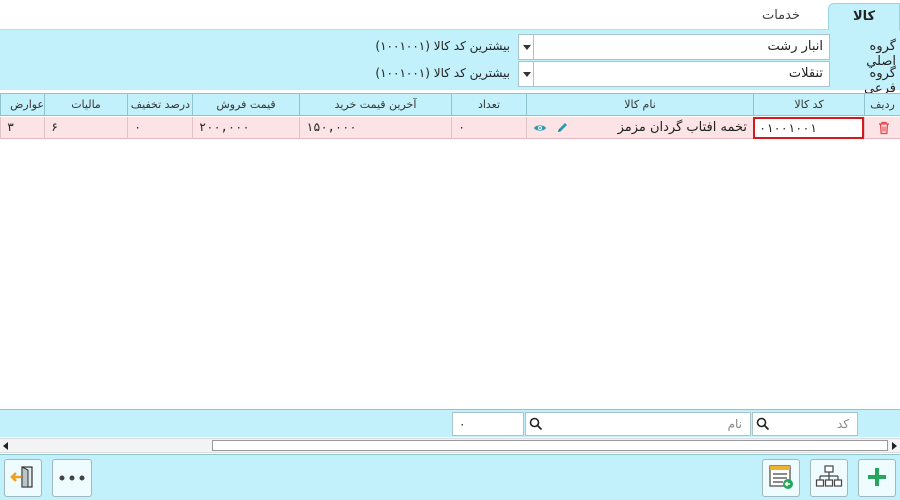  I want to click on eye-icon, so click(540, 128).